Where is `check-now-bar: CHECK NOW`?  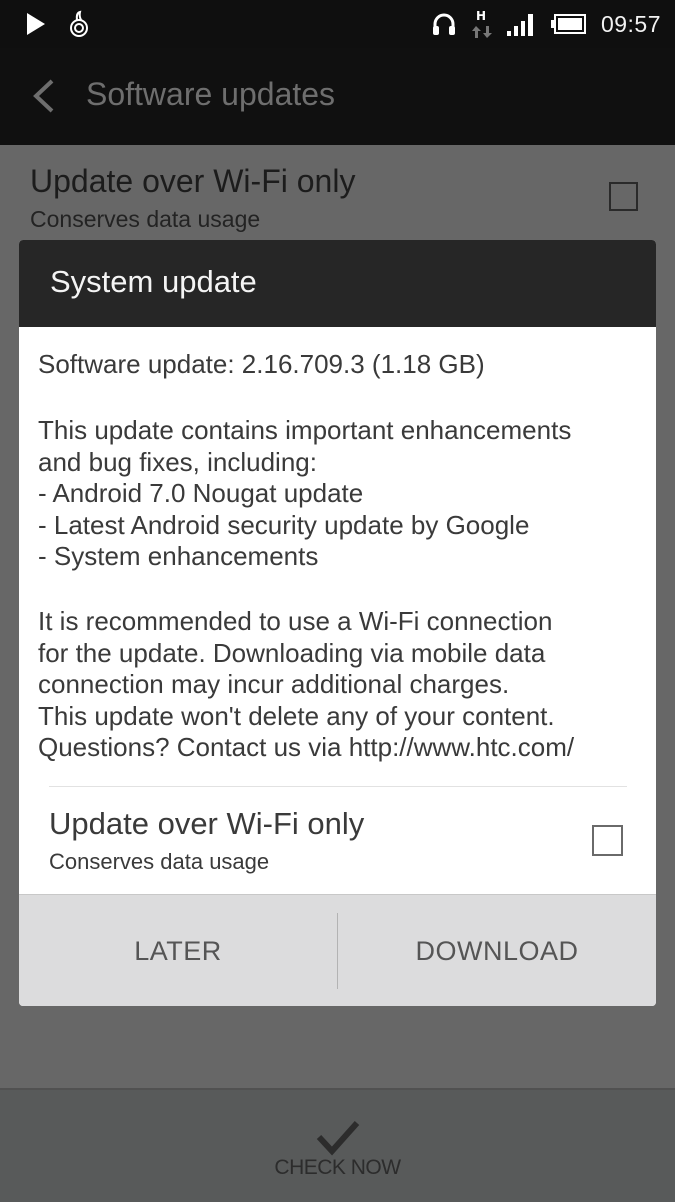
check-now-bar: CHECK NOW is located at coordinates (337, 1145).